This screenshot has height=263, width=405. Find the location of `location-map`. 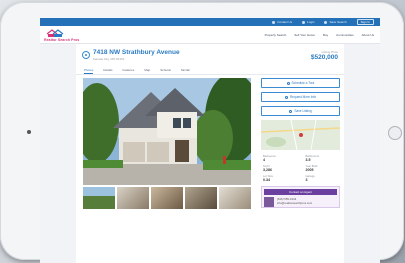

location-map is located at coordinates (300, 135).